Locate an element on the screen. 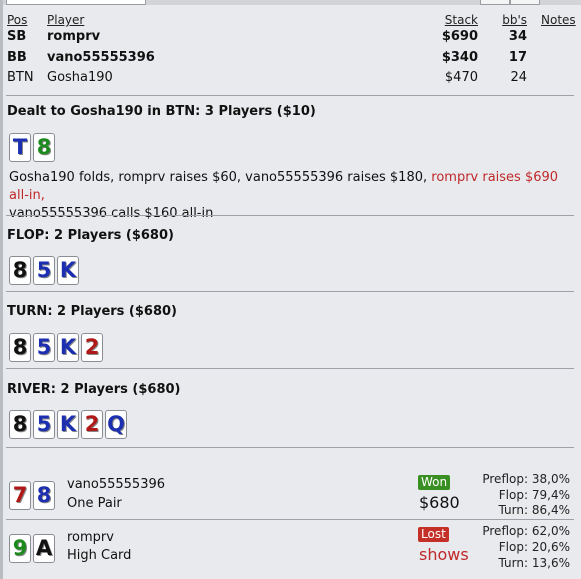  equity-value: 13,6% is located at coordinates (550, 563).